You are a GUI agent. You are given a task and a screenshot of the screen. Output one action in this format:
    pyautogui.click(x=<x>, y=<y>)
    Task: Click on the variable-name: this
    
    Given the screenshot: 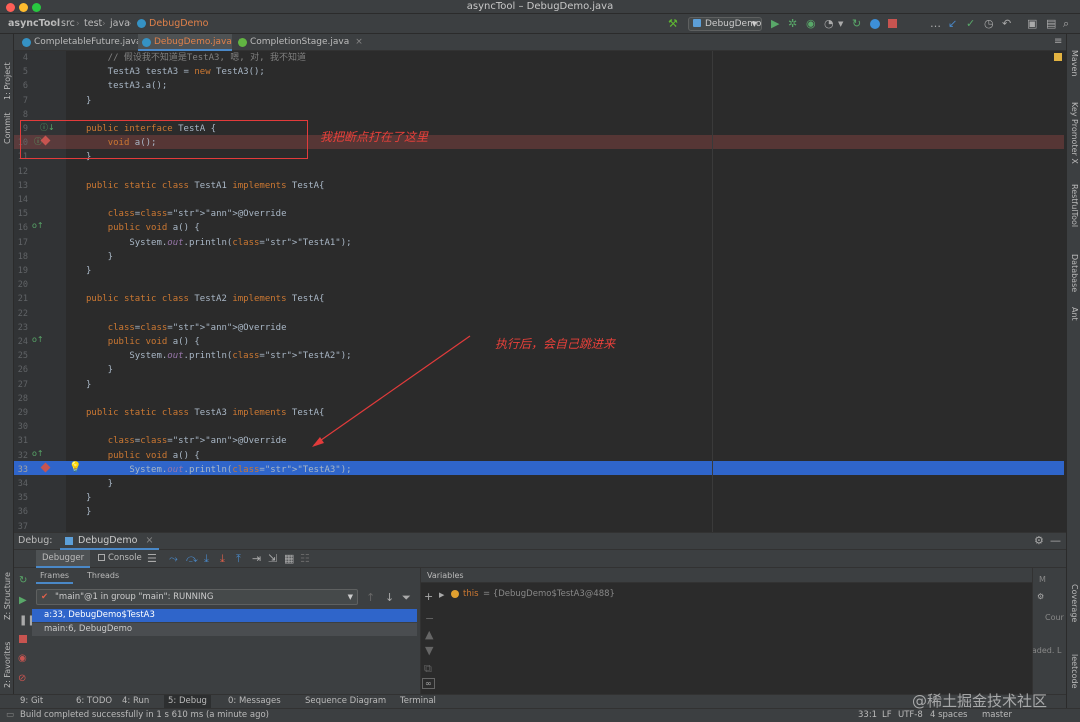 What is the action you would take?
    pyautogui.click(x=471, y=594)
    